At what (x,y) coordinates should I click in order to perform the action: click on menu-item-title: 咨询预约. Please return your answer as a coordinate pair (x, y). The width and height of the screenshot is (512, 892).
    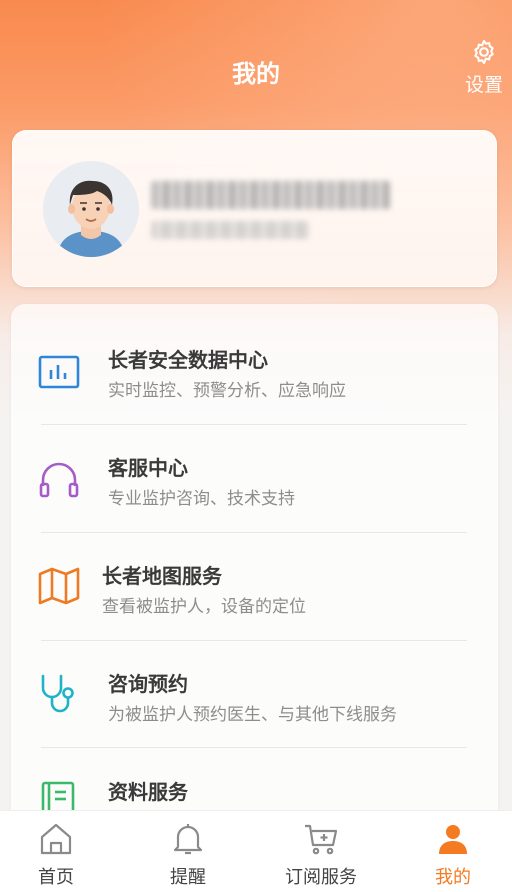
    Looking at the image, I should click on (148, 684).